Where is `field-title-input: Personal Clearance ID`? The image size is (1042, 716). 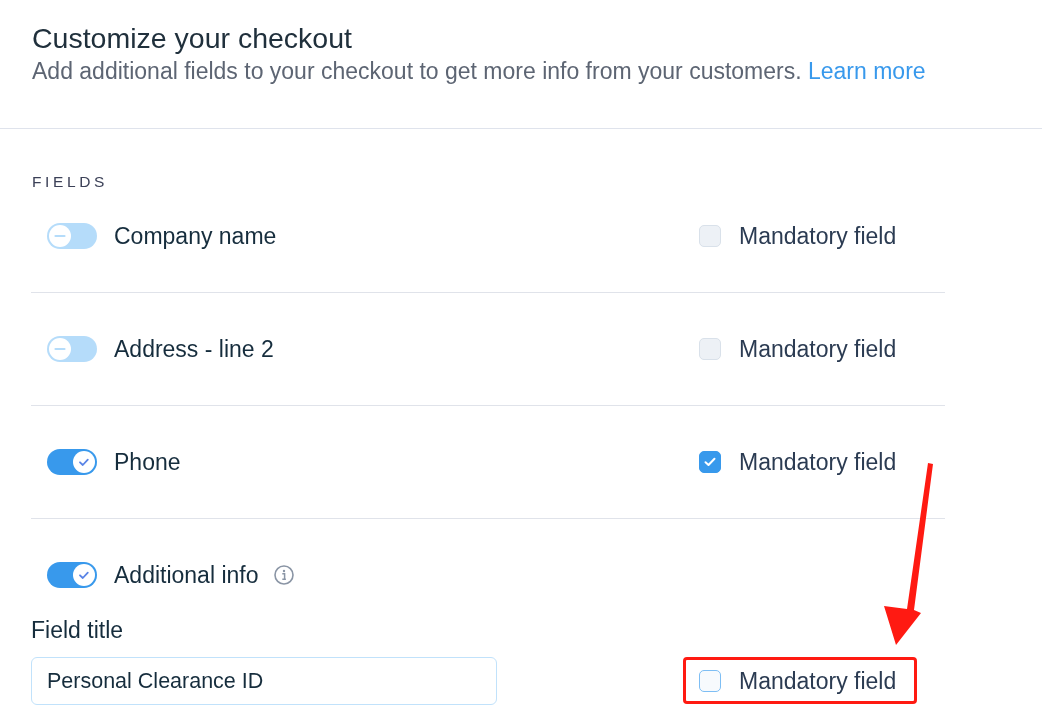
field-title-input: Personal Clearance ID is located at coordinates (264, 681).